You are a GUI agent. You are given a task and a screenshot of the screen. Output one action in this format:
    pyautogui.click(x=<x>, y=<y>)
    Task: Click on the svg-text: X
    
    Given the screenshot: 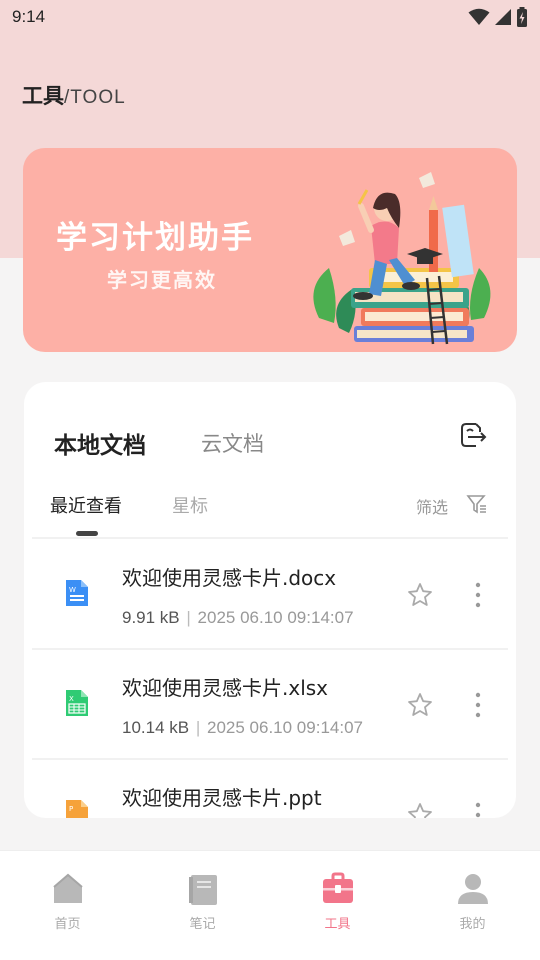 What is the action you would take?
    pyautogui.click(x=71, y=699)
    